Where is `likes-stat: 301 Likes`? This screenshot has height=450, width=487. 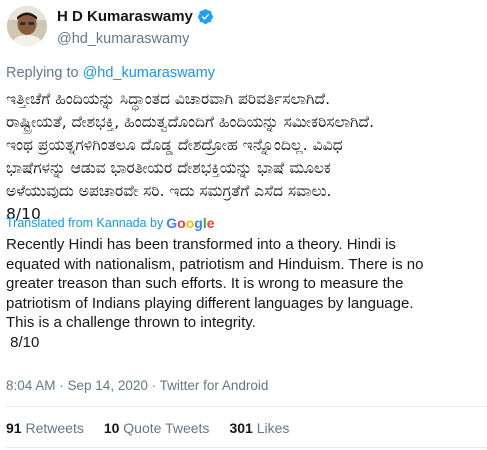
likes-stat: 301 Likes is located at coordinates (259, 428).